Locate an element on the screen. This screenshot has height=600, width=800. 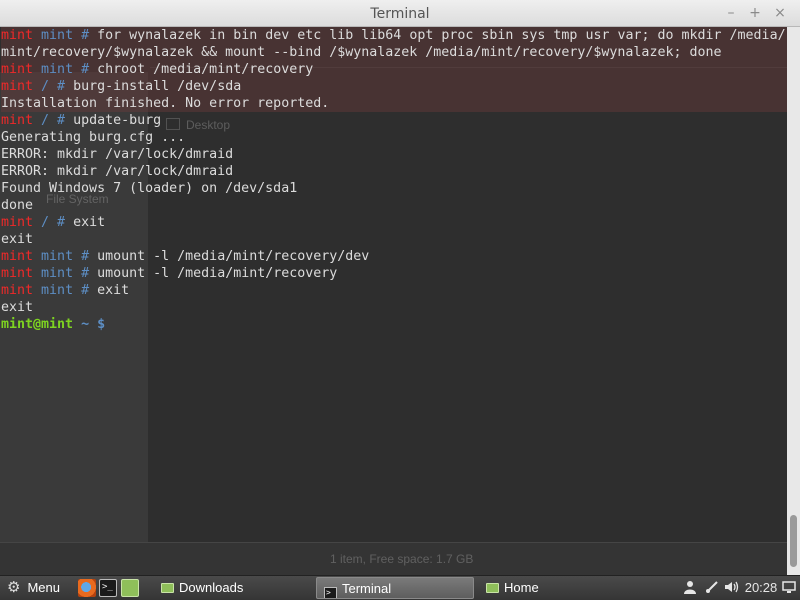
terminal-line: mint mint # chroot /media/mint/recovery is located at coordinates (394, 69).